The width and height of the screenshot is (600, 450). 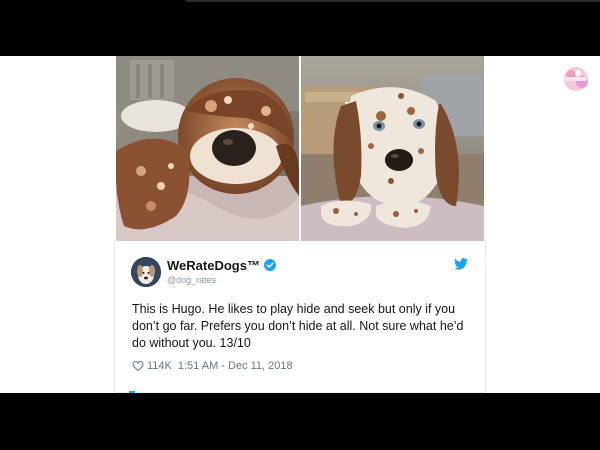 I want to click on tweet-meta: 114K 1:51 AM - Dec 11, 2018, so click(x=212, y=366).